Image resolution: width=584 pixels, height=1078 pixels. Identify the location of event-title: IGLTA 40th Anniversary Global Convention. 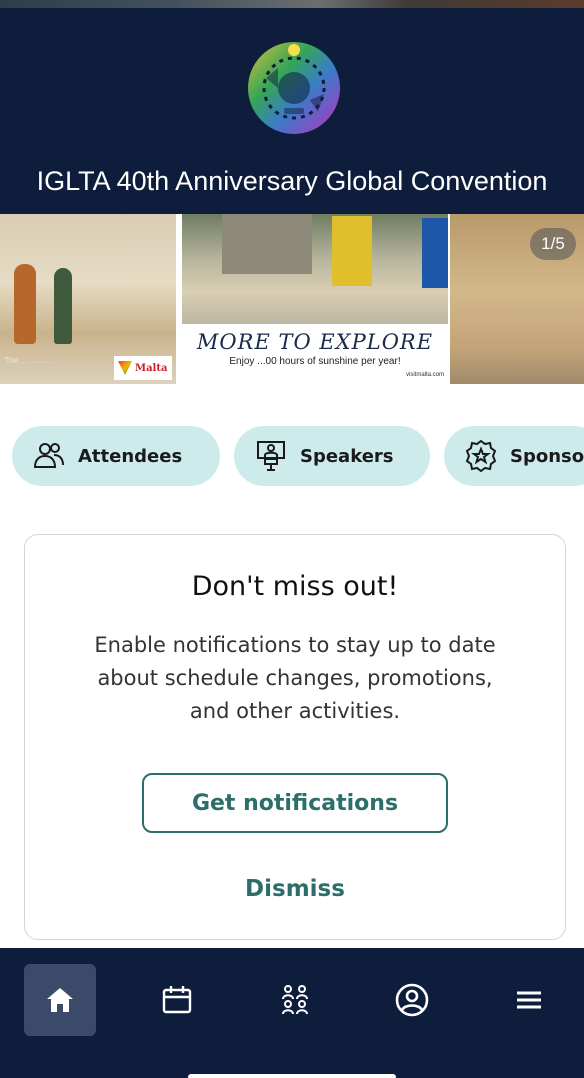
(292, 181).